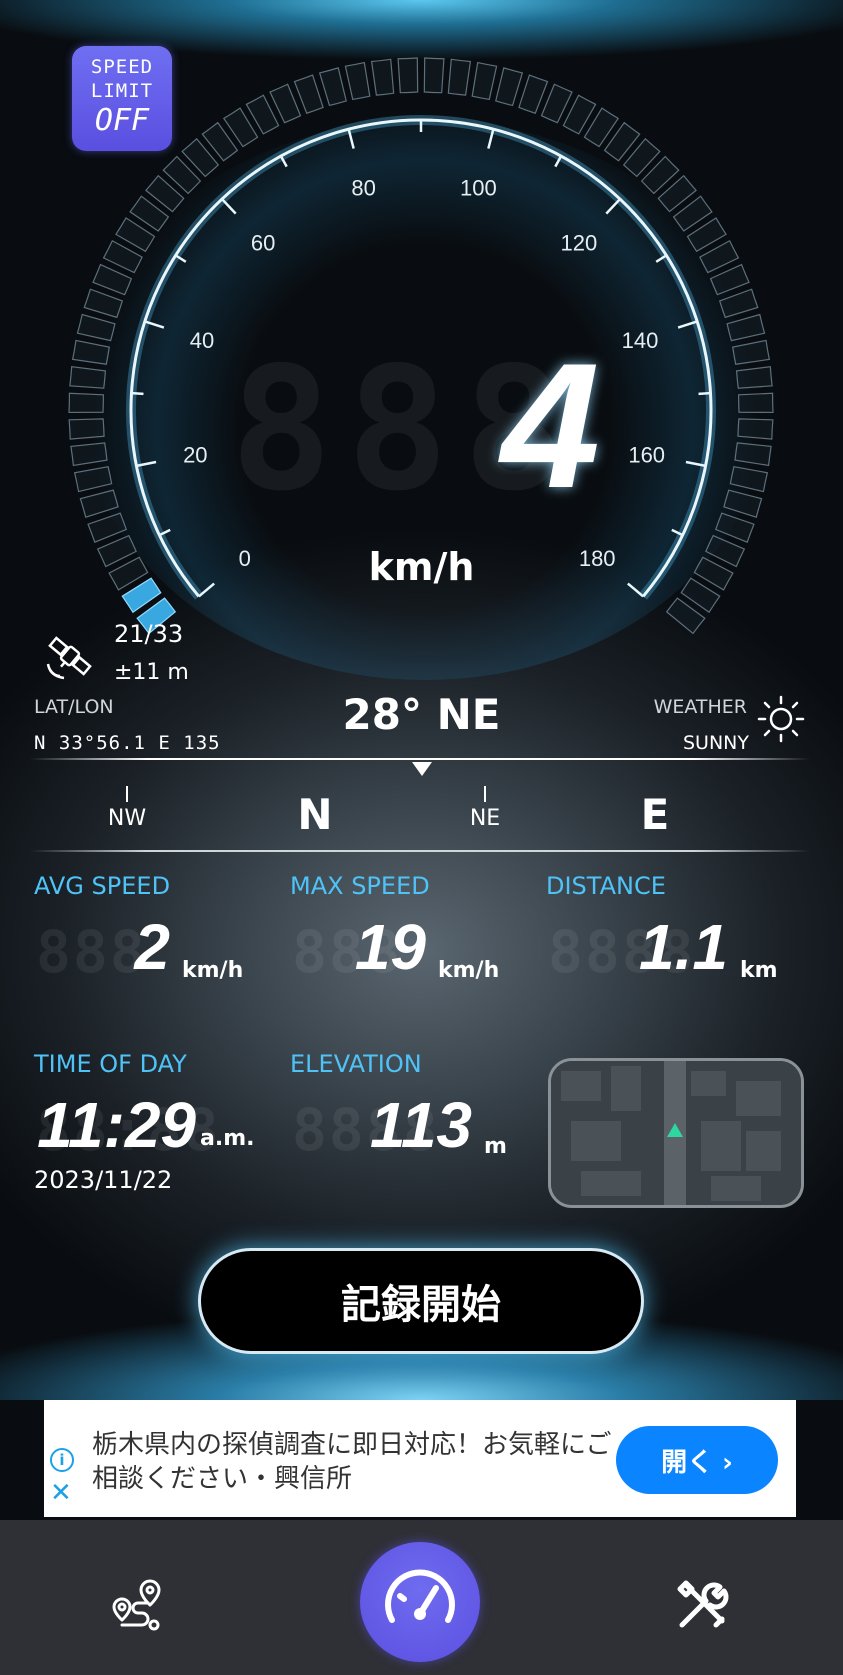 This screenshot has width=843, height=1675. Describe the element at coordinates (421, 567) in the screenshot. I see `speed-unit: km/h` at that location.